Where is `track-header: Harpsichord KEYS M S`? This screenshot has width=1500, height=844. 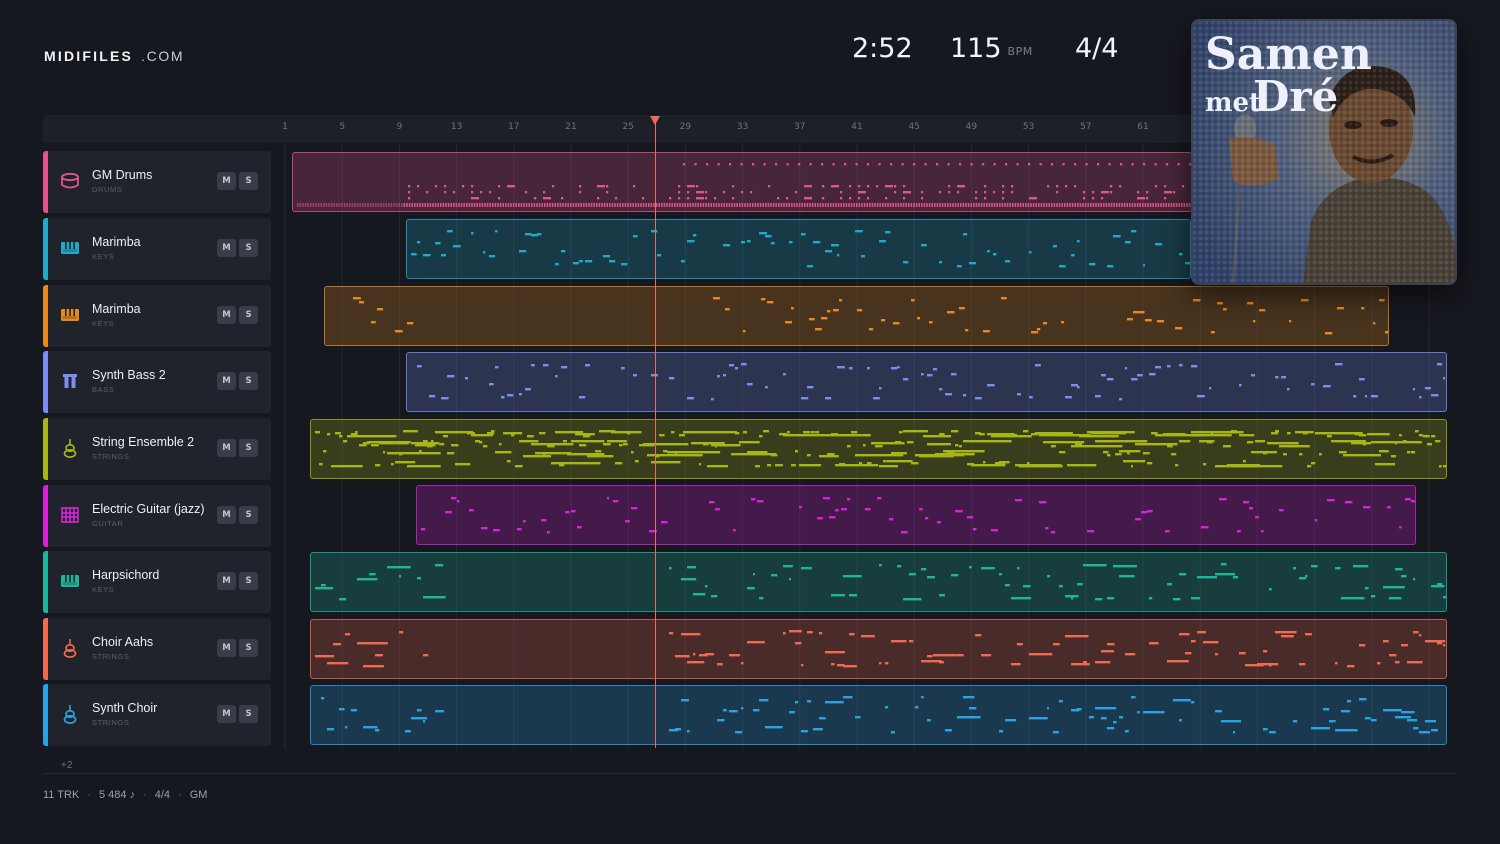
track-header: Harpsichord KEYS M S is located at coordinates (157, 582).